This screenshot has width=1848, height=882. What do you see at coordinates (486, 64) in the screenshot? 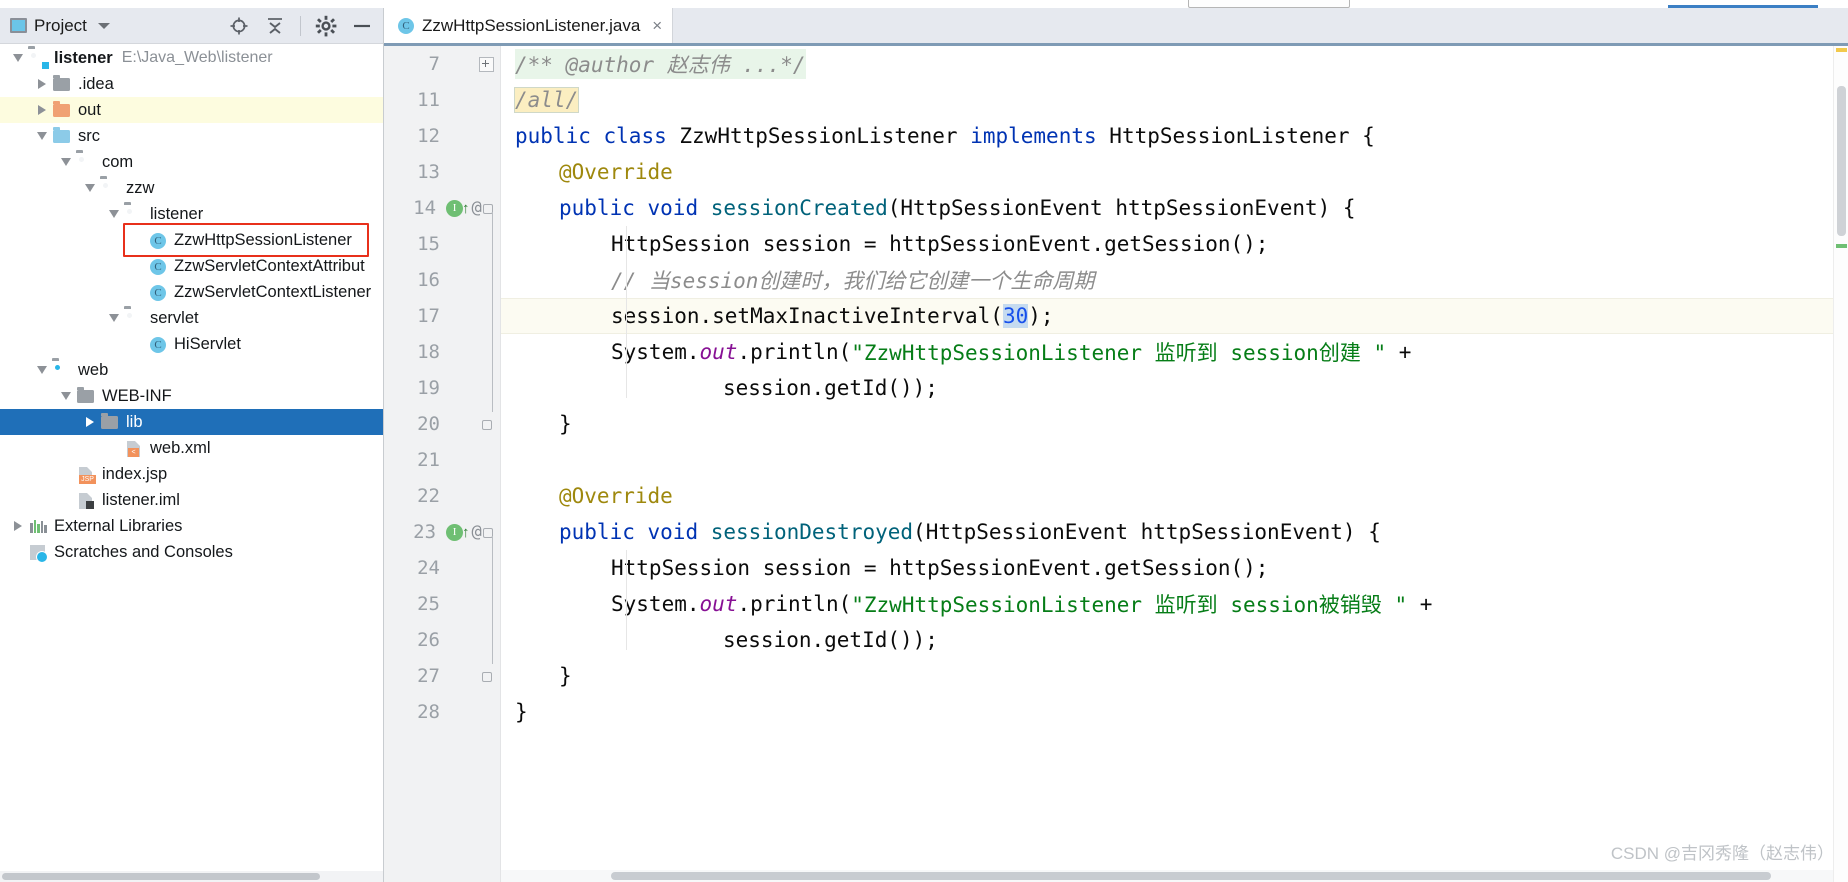
I see `fold-expand-icon` at bounding box center [486, 64].